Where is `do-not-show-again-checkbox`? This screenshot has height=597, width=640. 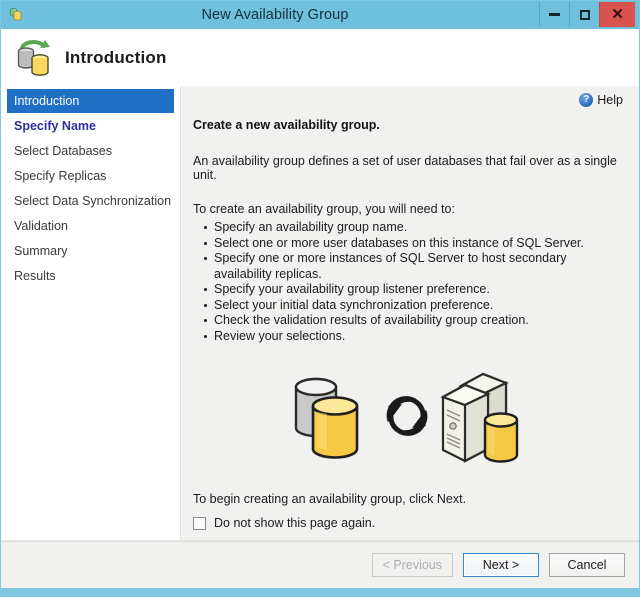 do-not-show-again-checkbox is located at coordinates (199, 523).